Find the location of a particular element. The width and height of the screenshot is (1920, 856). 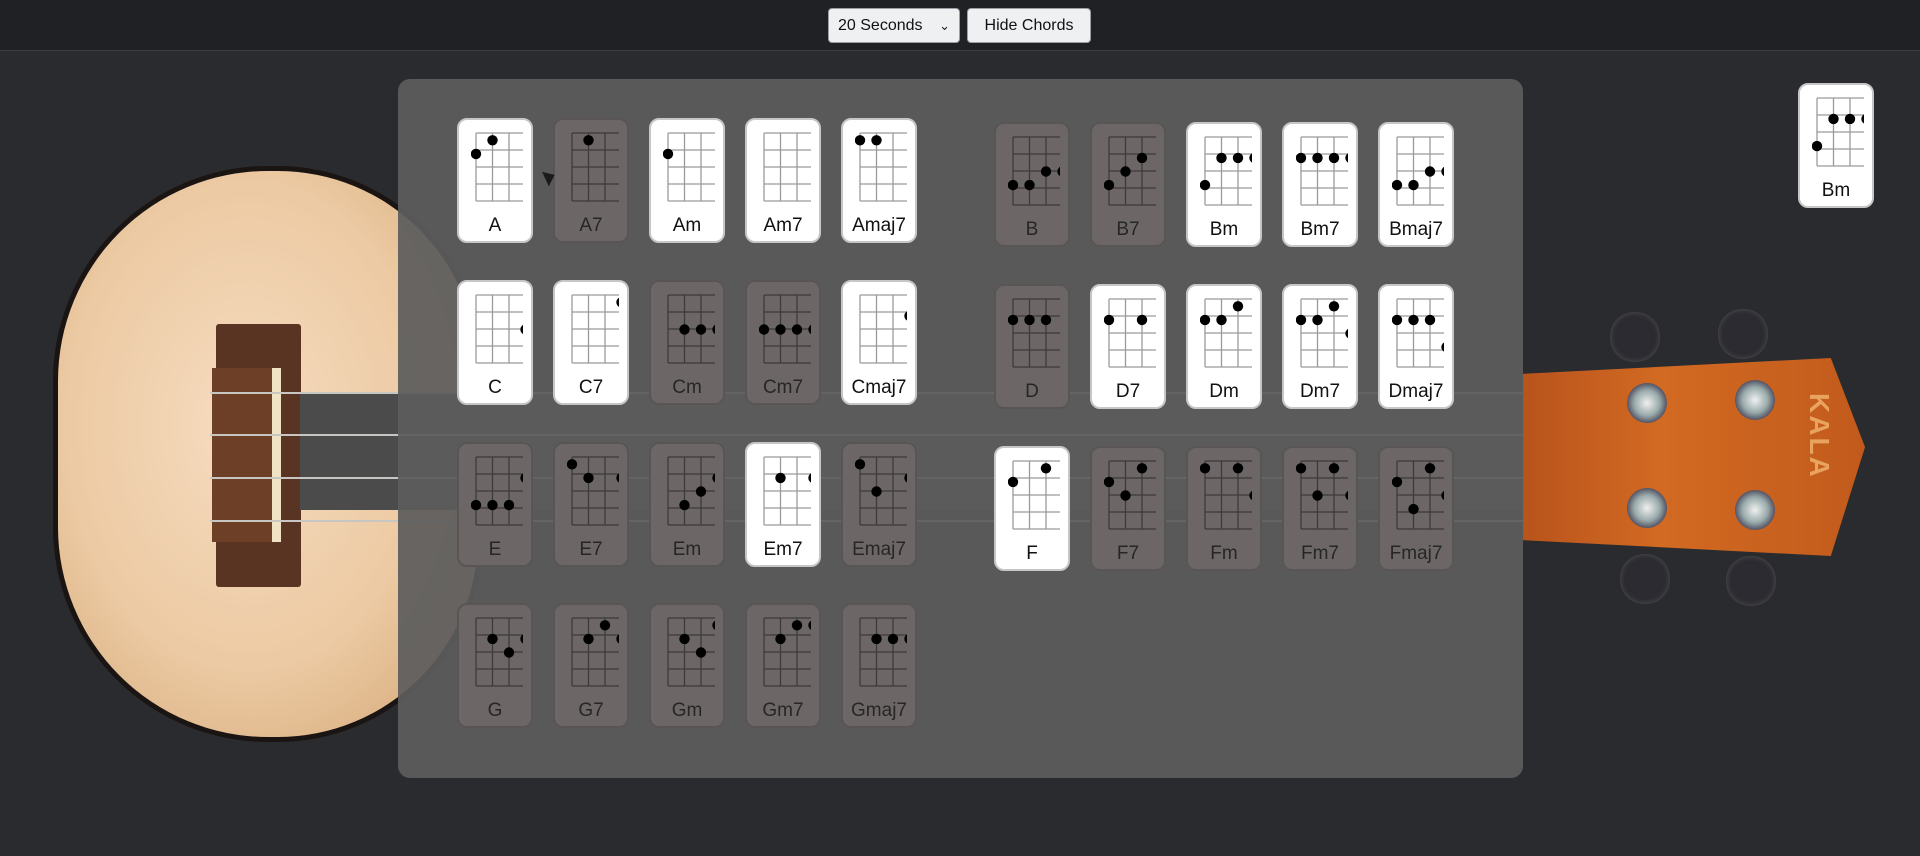

chord-card-a: A is located at coordinates (495, 180).